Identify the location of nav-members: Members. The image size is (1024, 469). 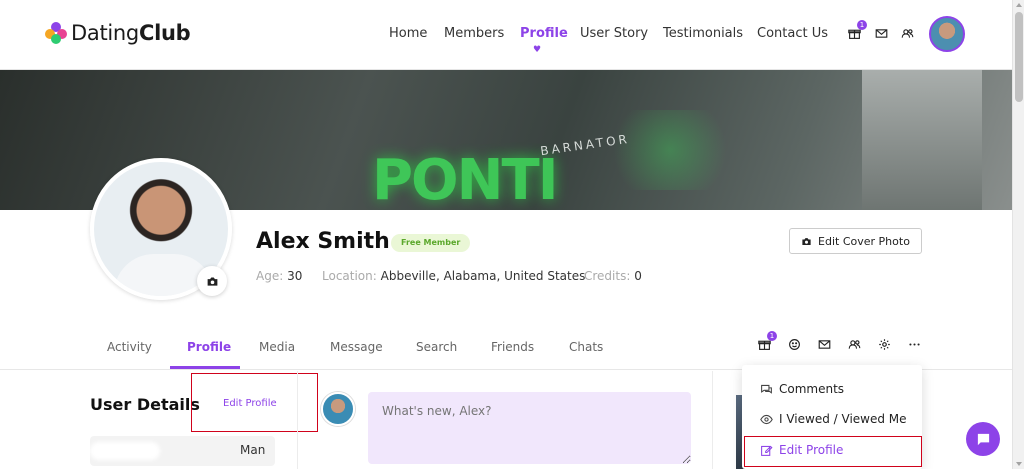
(474, 33).